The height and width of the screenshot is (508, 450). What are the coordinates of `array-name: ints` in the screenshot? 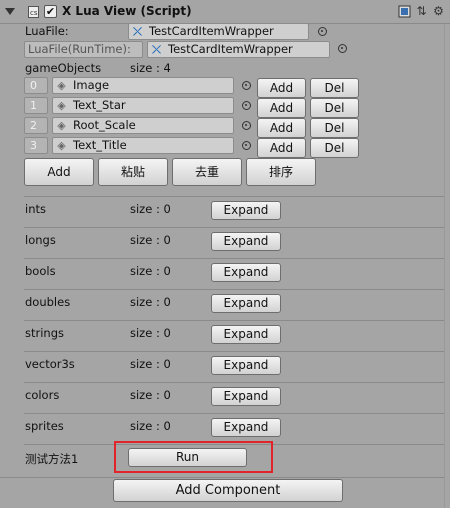 It's located at (35, 209).